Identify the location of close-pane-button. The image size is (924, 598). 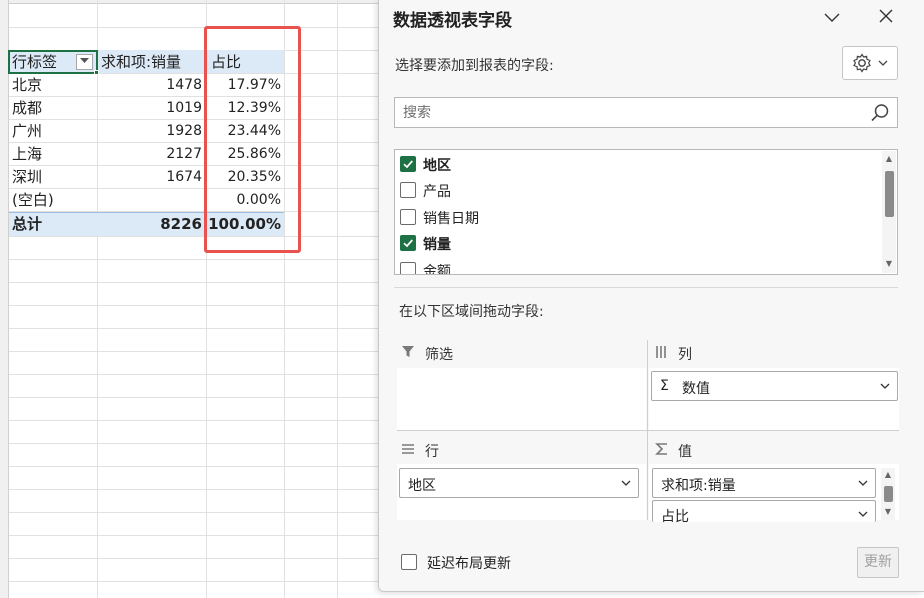
(886, 18).